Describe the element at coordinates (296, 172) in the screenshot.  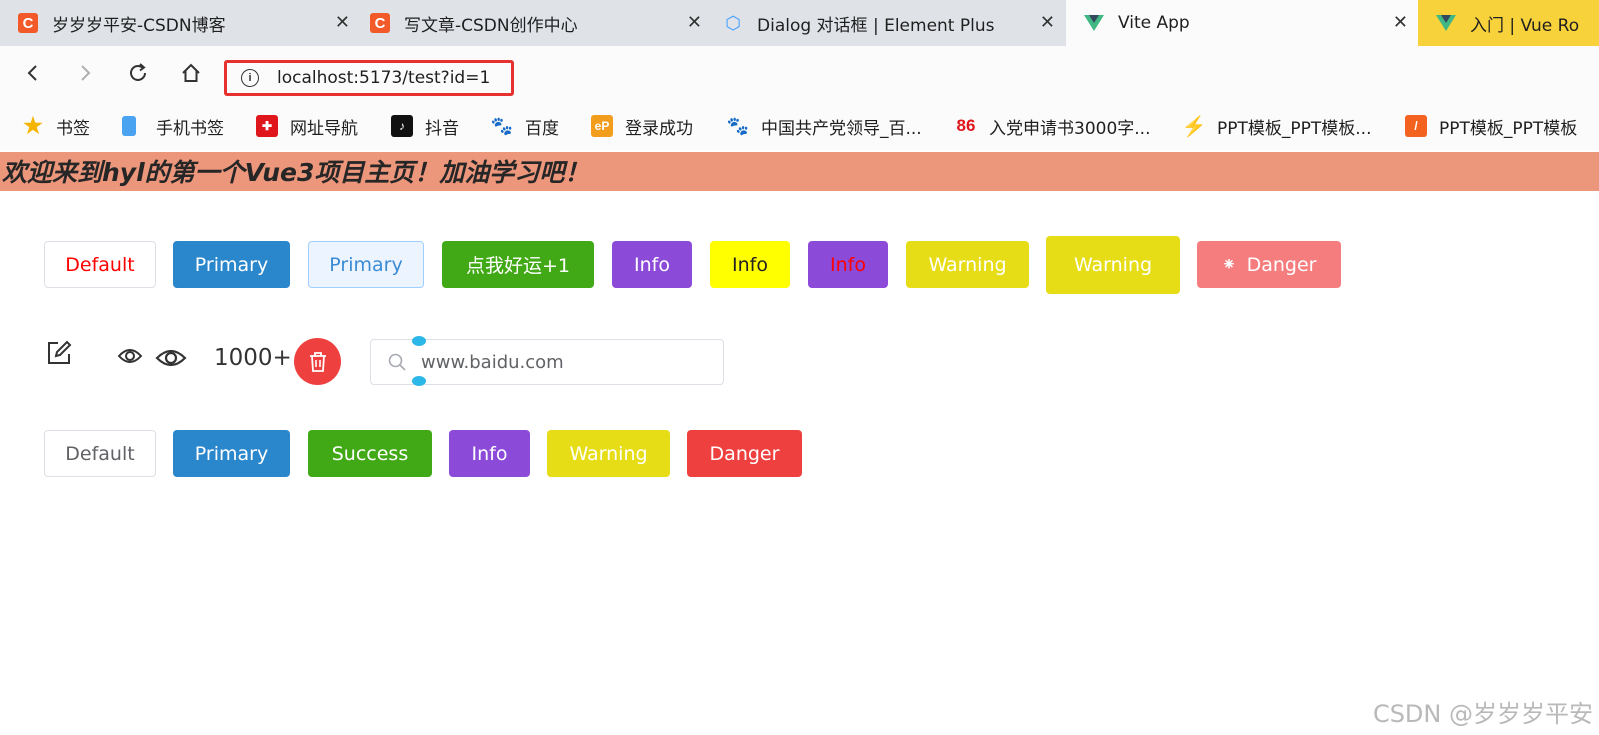
I see `page-title: 欢迎来到hyl的第一个Vue3项目主页！加油学习吧！` at that location.